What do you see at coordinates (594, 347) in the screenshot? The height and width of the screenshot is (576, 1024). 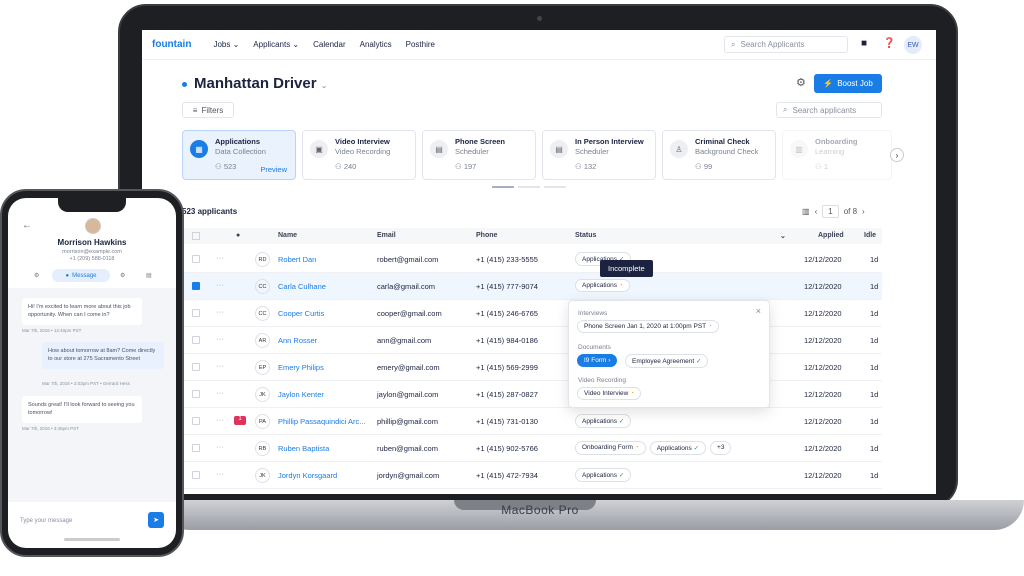 I see `documents-label: Documents` at bounding box center [594, 347].